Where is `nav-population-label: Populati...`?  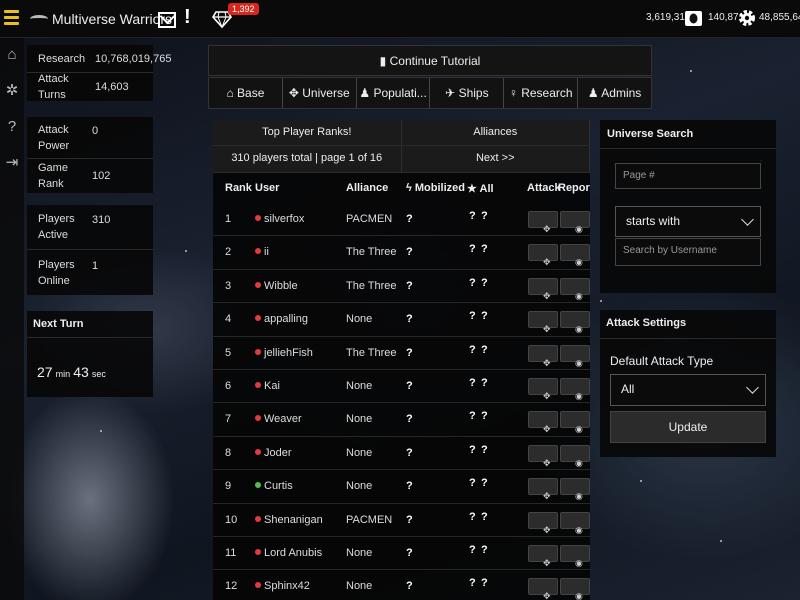
nav-population-label: Populati... is located at coordinates (400, 93).